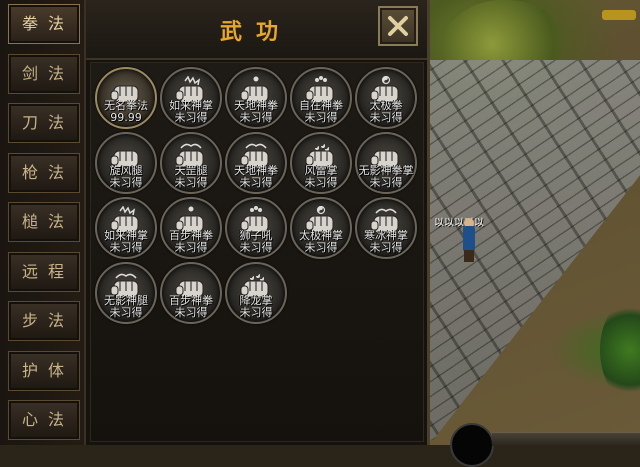 The height and width of the screenshot is (467, 640). What do you see at coordinates (44, 73) in the screenshot?
I see `tab-1: 剑法` at bounding box center [44, 73].